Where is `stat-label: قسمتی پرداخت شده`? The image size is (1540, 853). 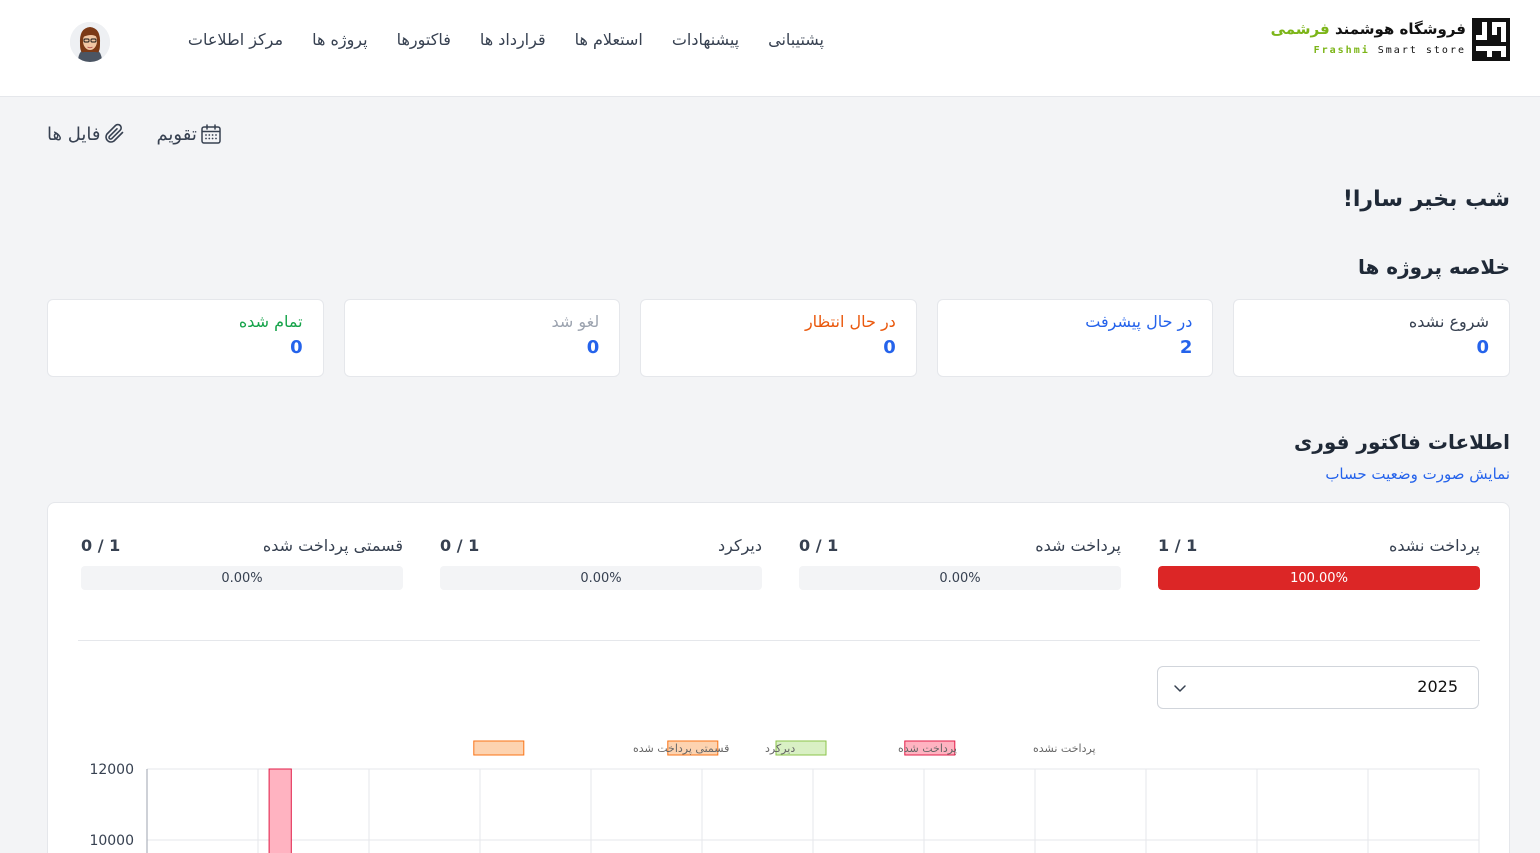
stat-label: قسمتی پرداخت شده is located at coordinates (332, 545).